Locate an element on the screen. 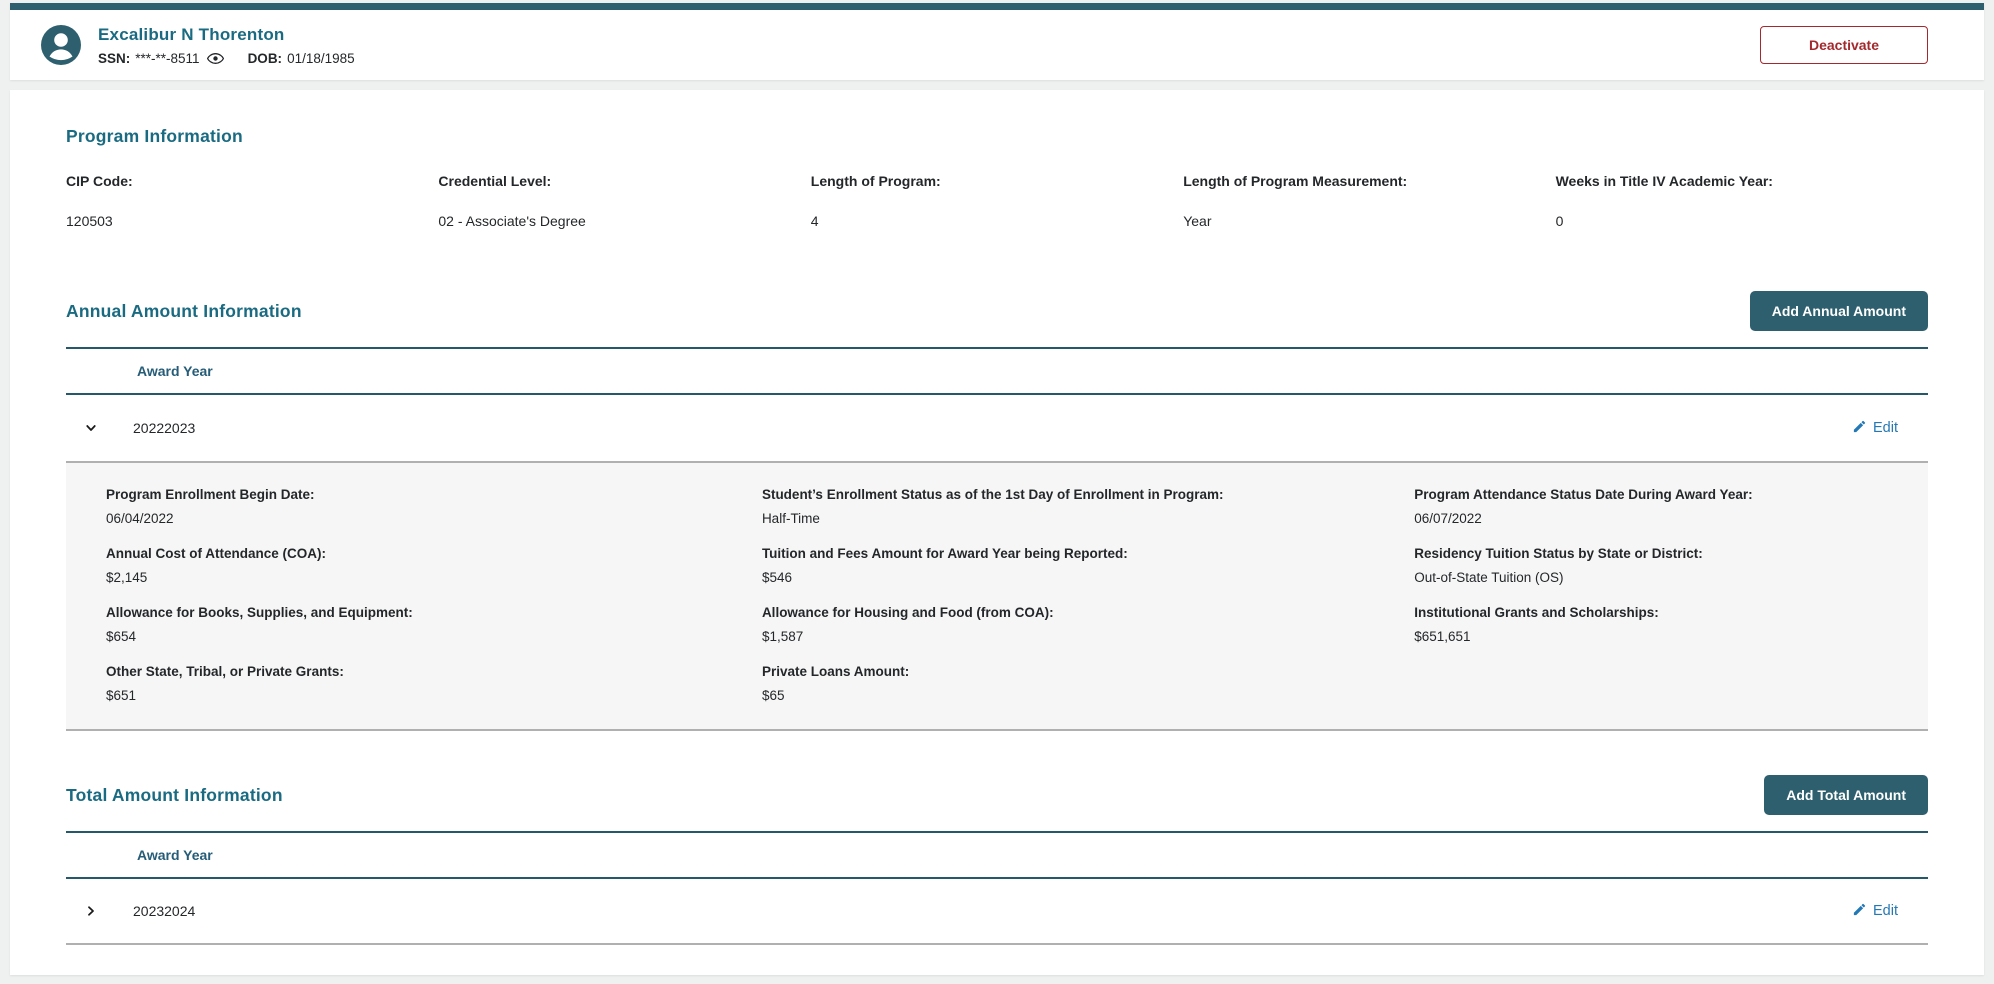 The image size is (1994, 984). ssn-label: SSN: is located at coordinates (114, 58).